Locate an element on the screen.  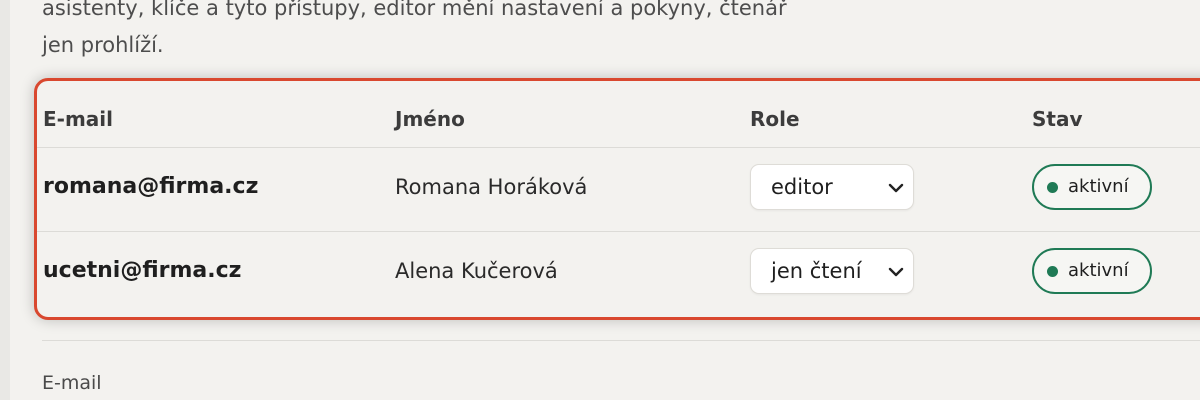
role-select: editor is located at coordinates (832, 187).